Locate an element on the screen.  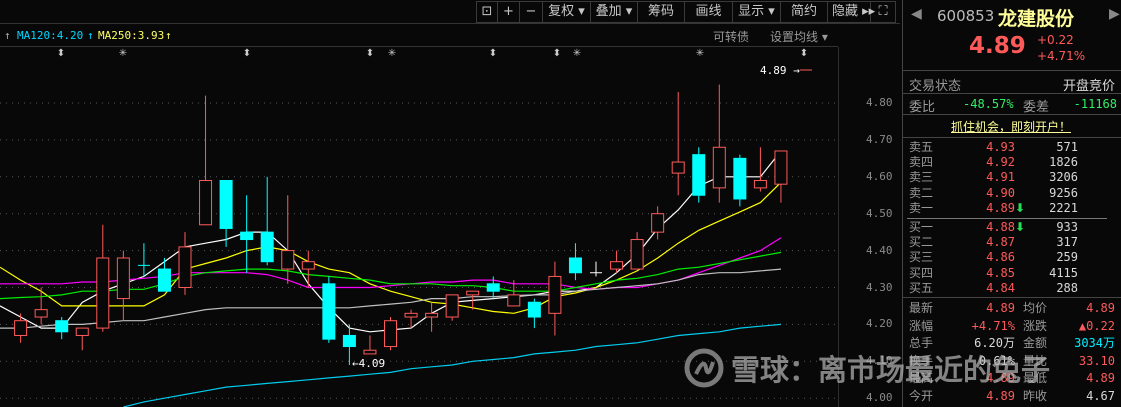
bid-price: 4.88 is located at coordinates (1000, 227).